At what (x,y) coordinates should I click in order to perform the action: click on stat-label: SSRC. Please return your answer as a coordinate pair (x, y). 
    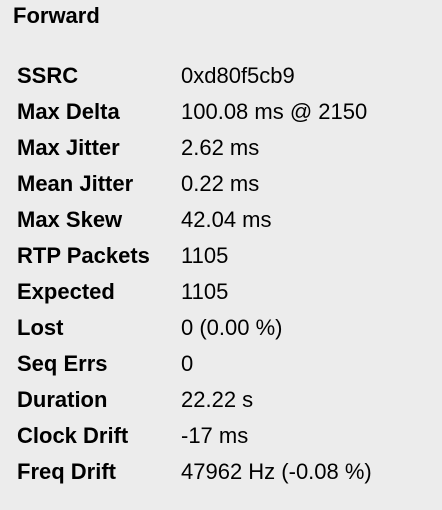
    Looking at the image, I should click on (48, 75).